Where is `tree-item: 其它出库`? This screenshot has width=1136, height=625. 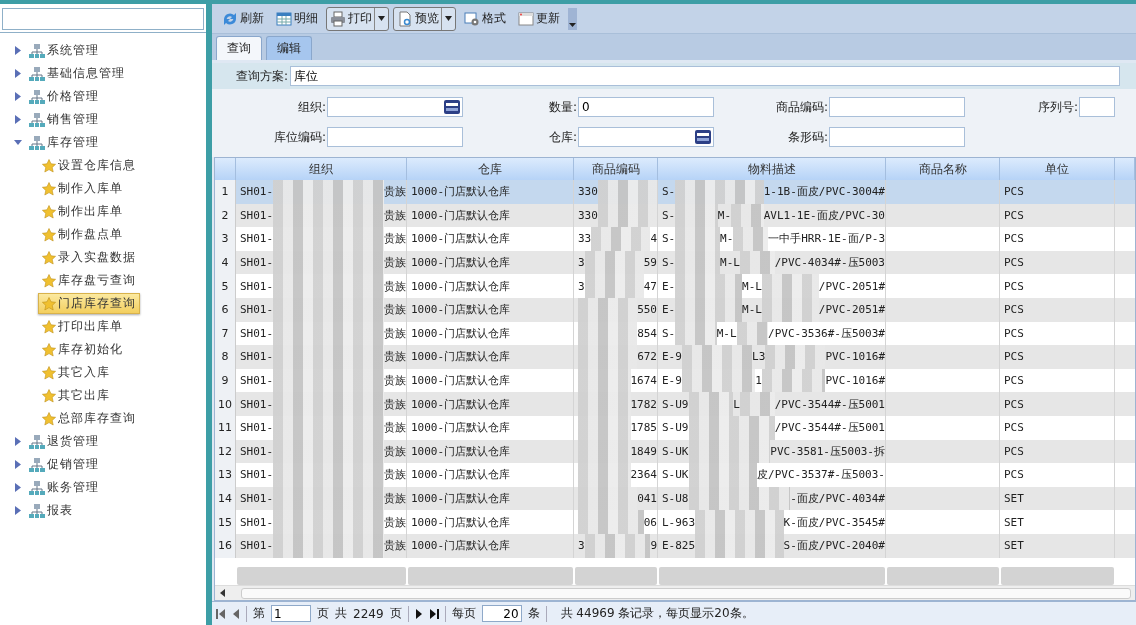
tree-item: 其它出库 is located at coordinates (76, 395).